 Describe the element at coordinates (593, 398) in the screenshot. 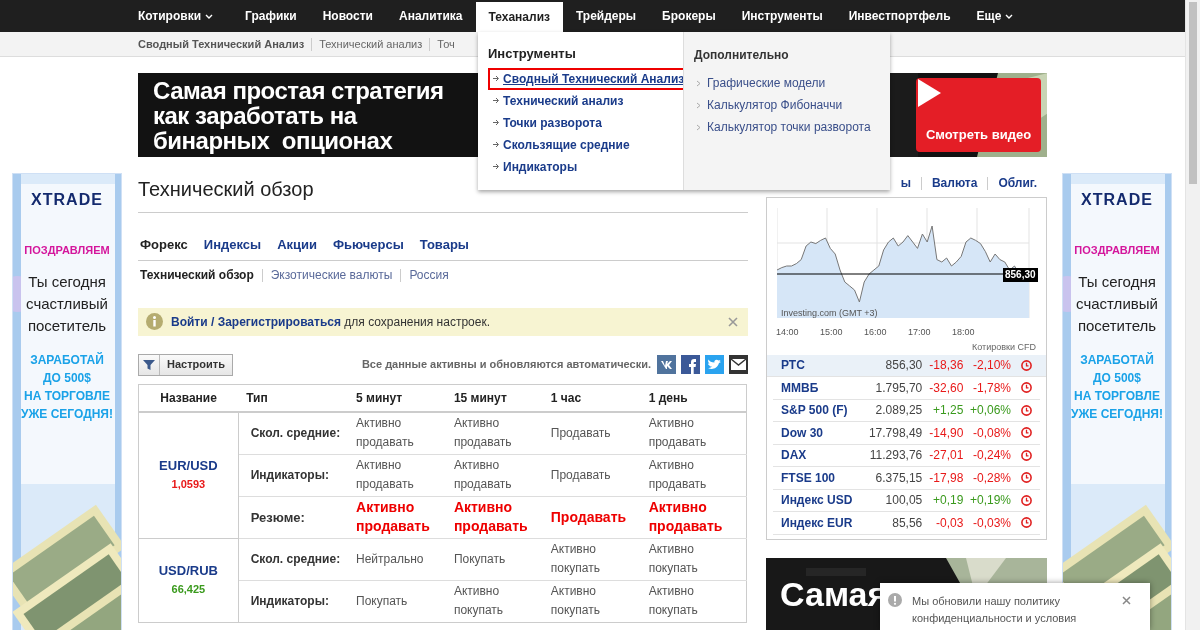

I see `column-header: 1 час` at that location.